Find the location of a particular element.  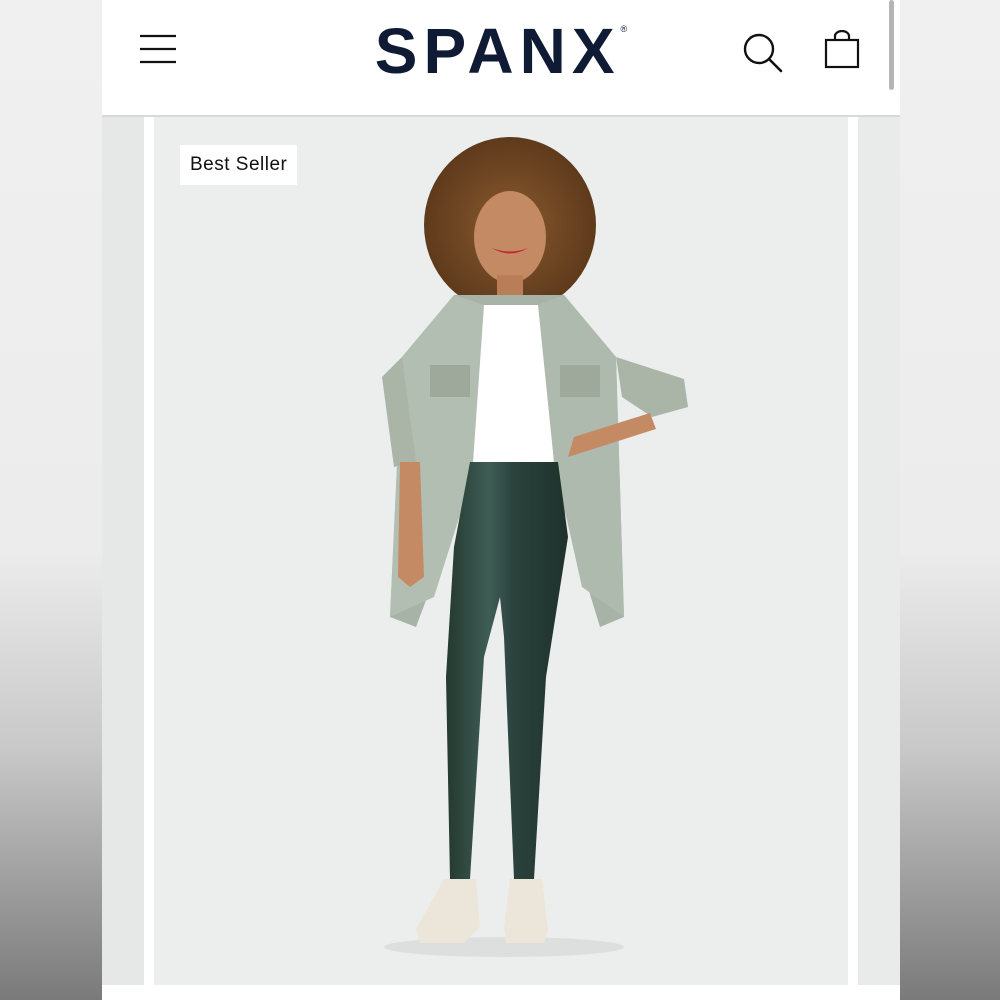

background-left-blur is located at coordinates (51, 500).